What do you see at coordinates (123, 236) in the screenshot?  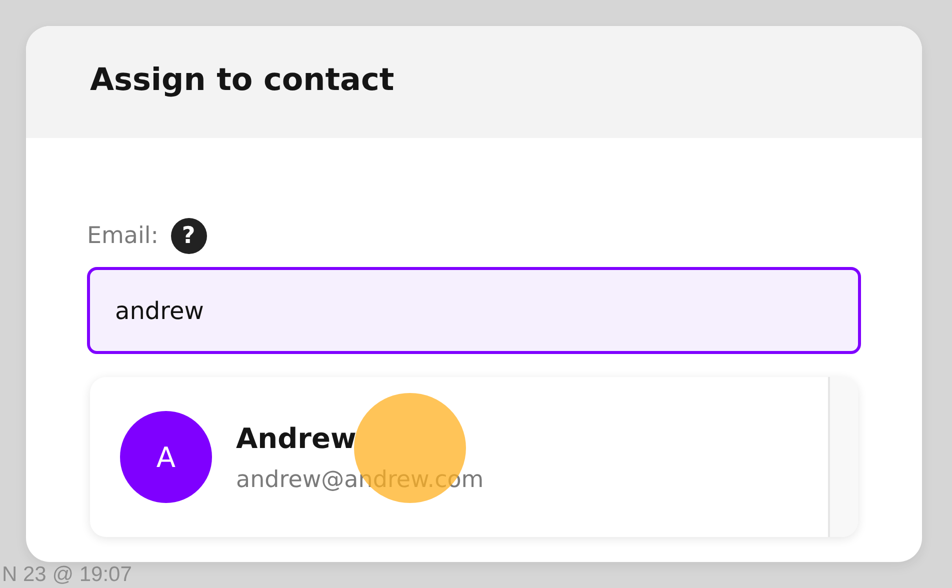 I see `email-label: Email:` at bounding box center [123, 236].